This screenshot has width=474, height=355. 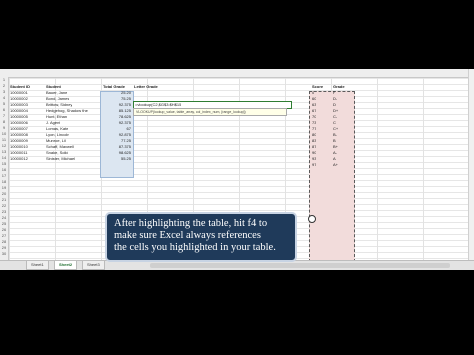 What do you see at coordinates (4, 254) in the screenshot?
I see `row-number: 30` at bounding box center [4, 254].